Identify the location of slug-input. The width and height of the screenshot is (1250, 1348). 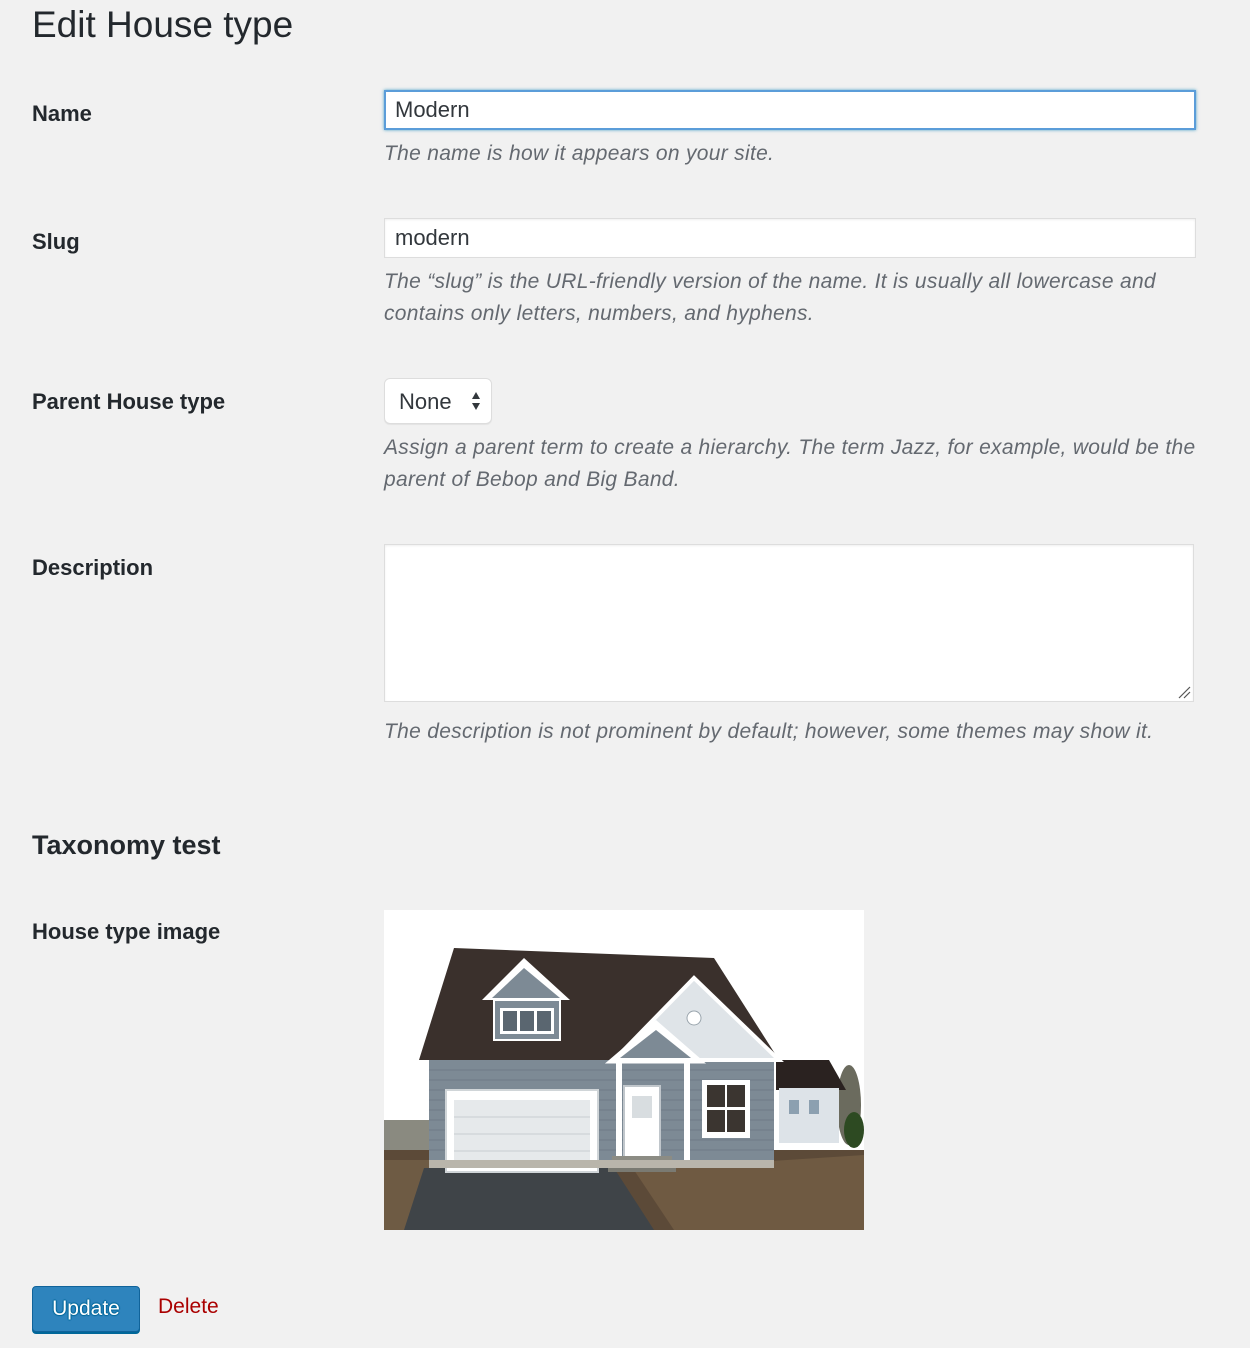
(790, 238).